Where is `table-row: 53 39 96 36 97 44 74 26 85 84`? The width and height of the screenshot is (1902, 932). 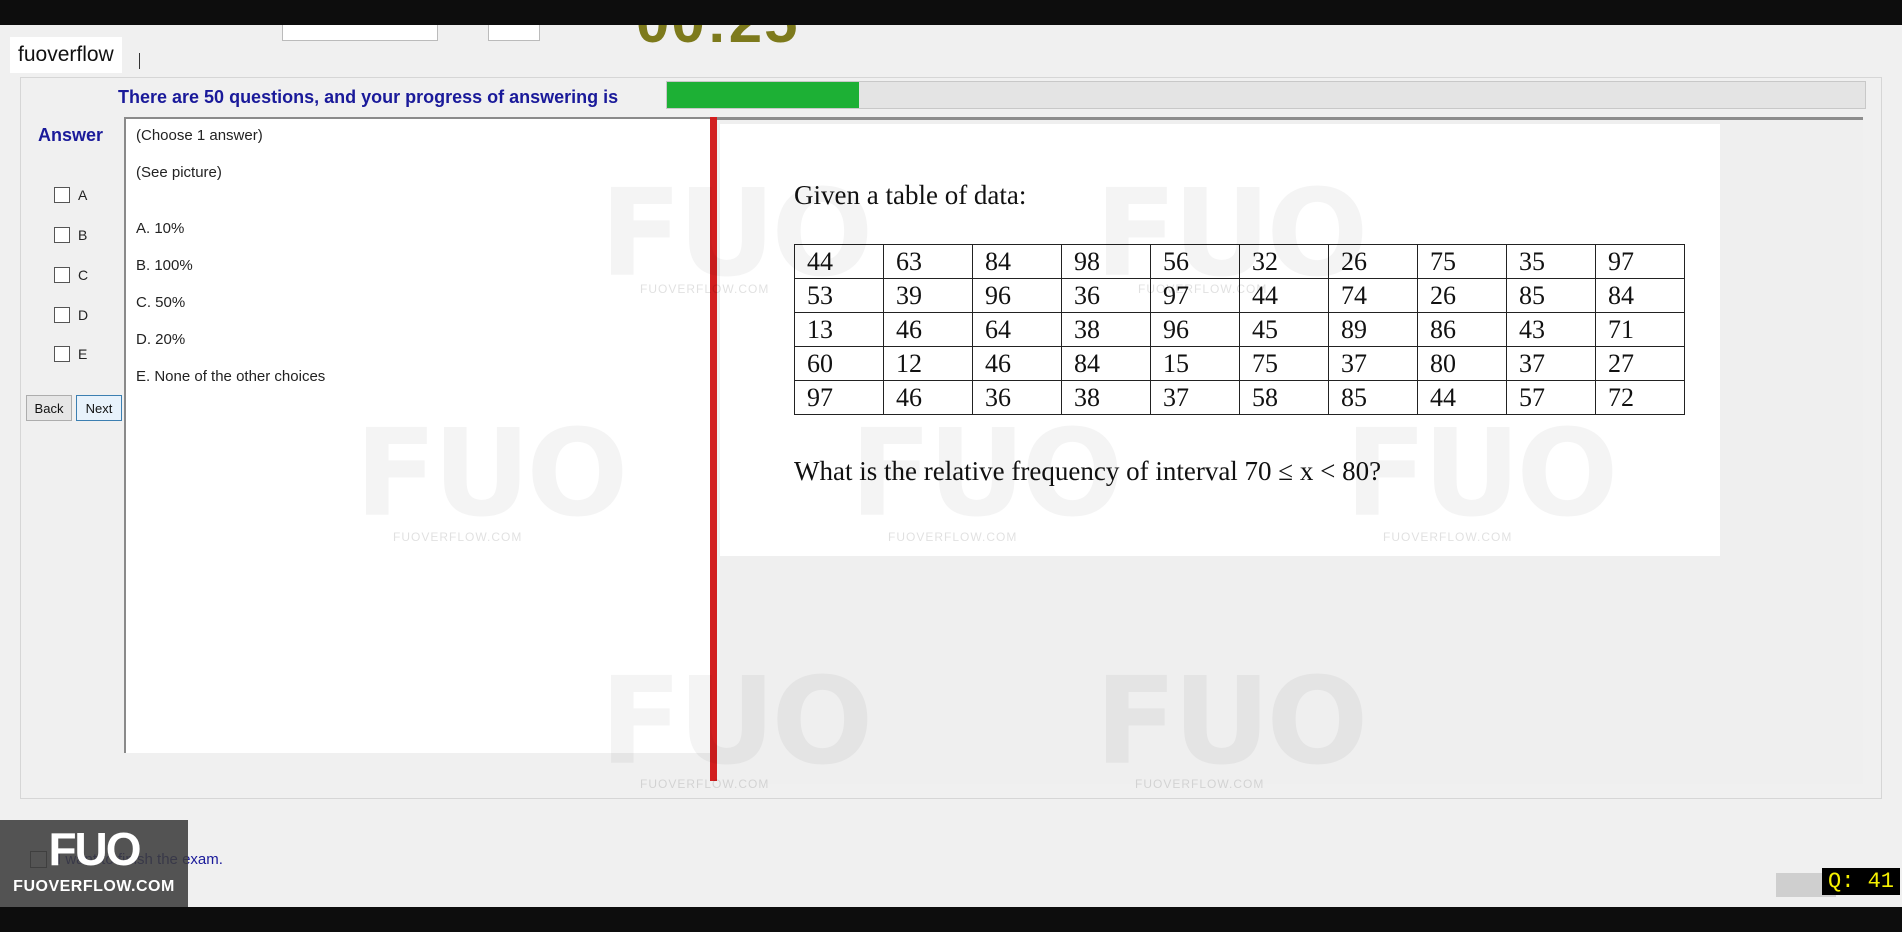 table-row: 53 39 96 36 97 44 74 26 85 84 is located at coordinates (1239, 295).